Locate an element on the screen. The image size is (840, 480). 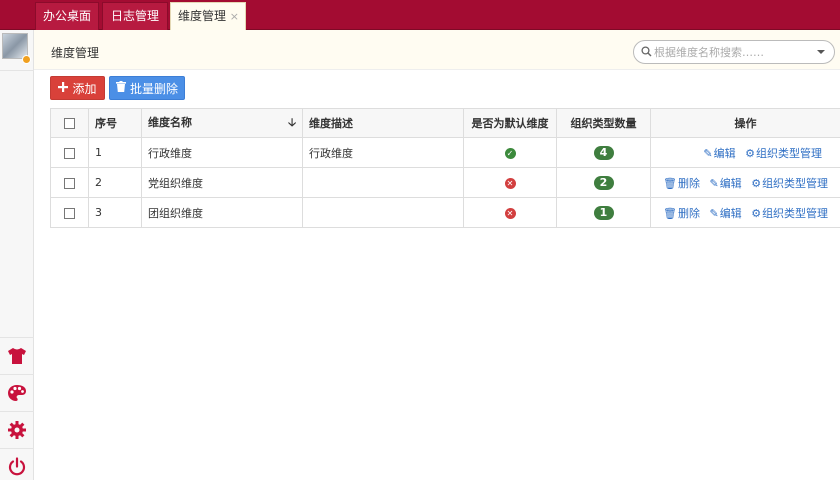
tab-label: 日志管理 is located at coordinates (134, 16).